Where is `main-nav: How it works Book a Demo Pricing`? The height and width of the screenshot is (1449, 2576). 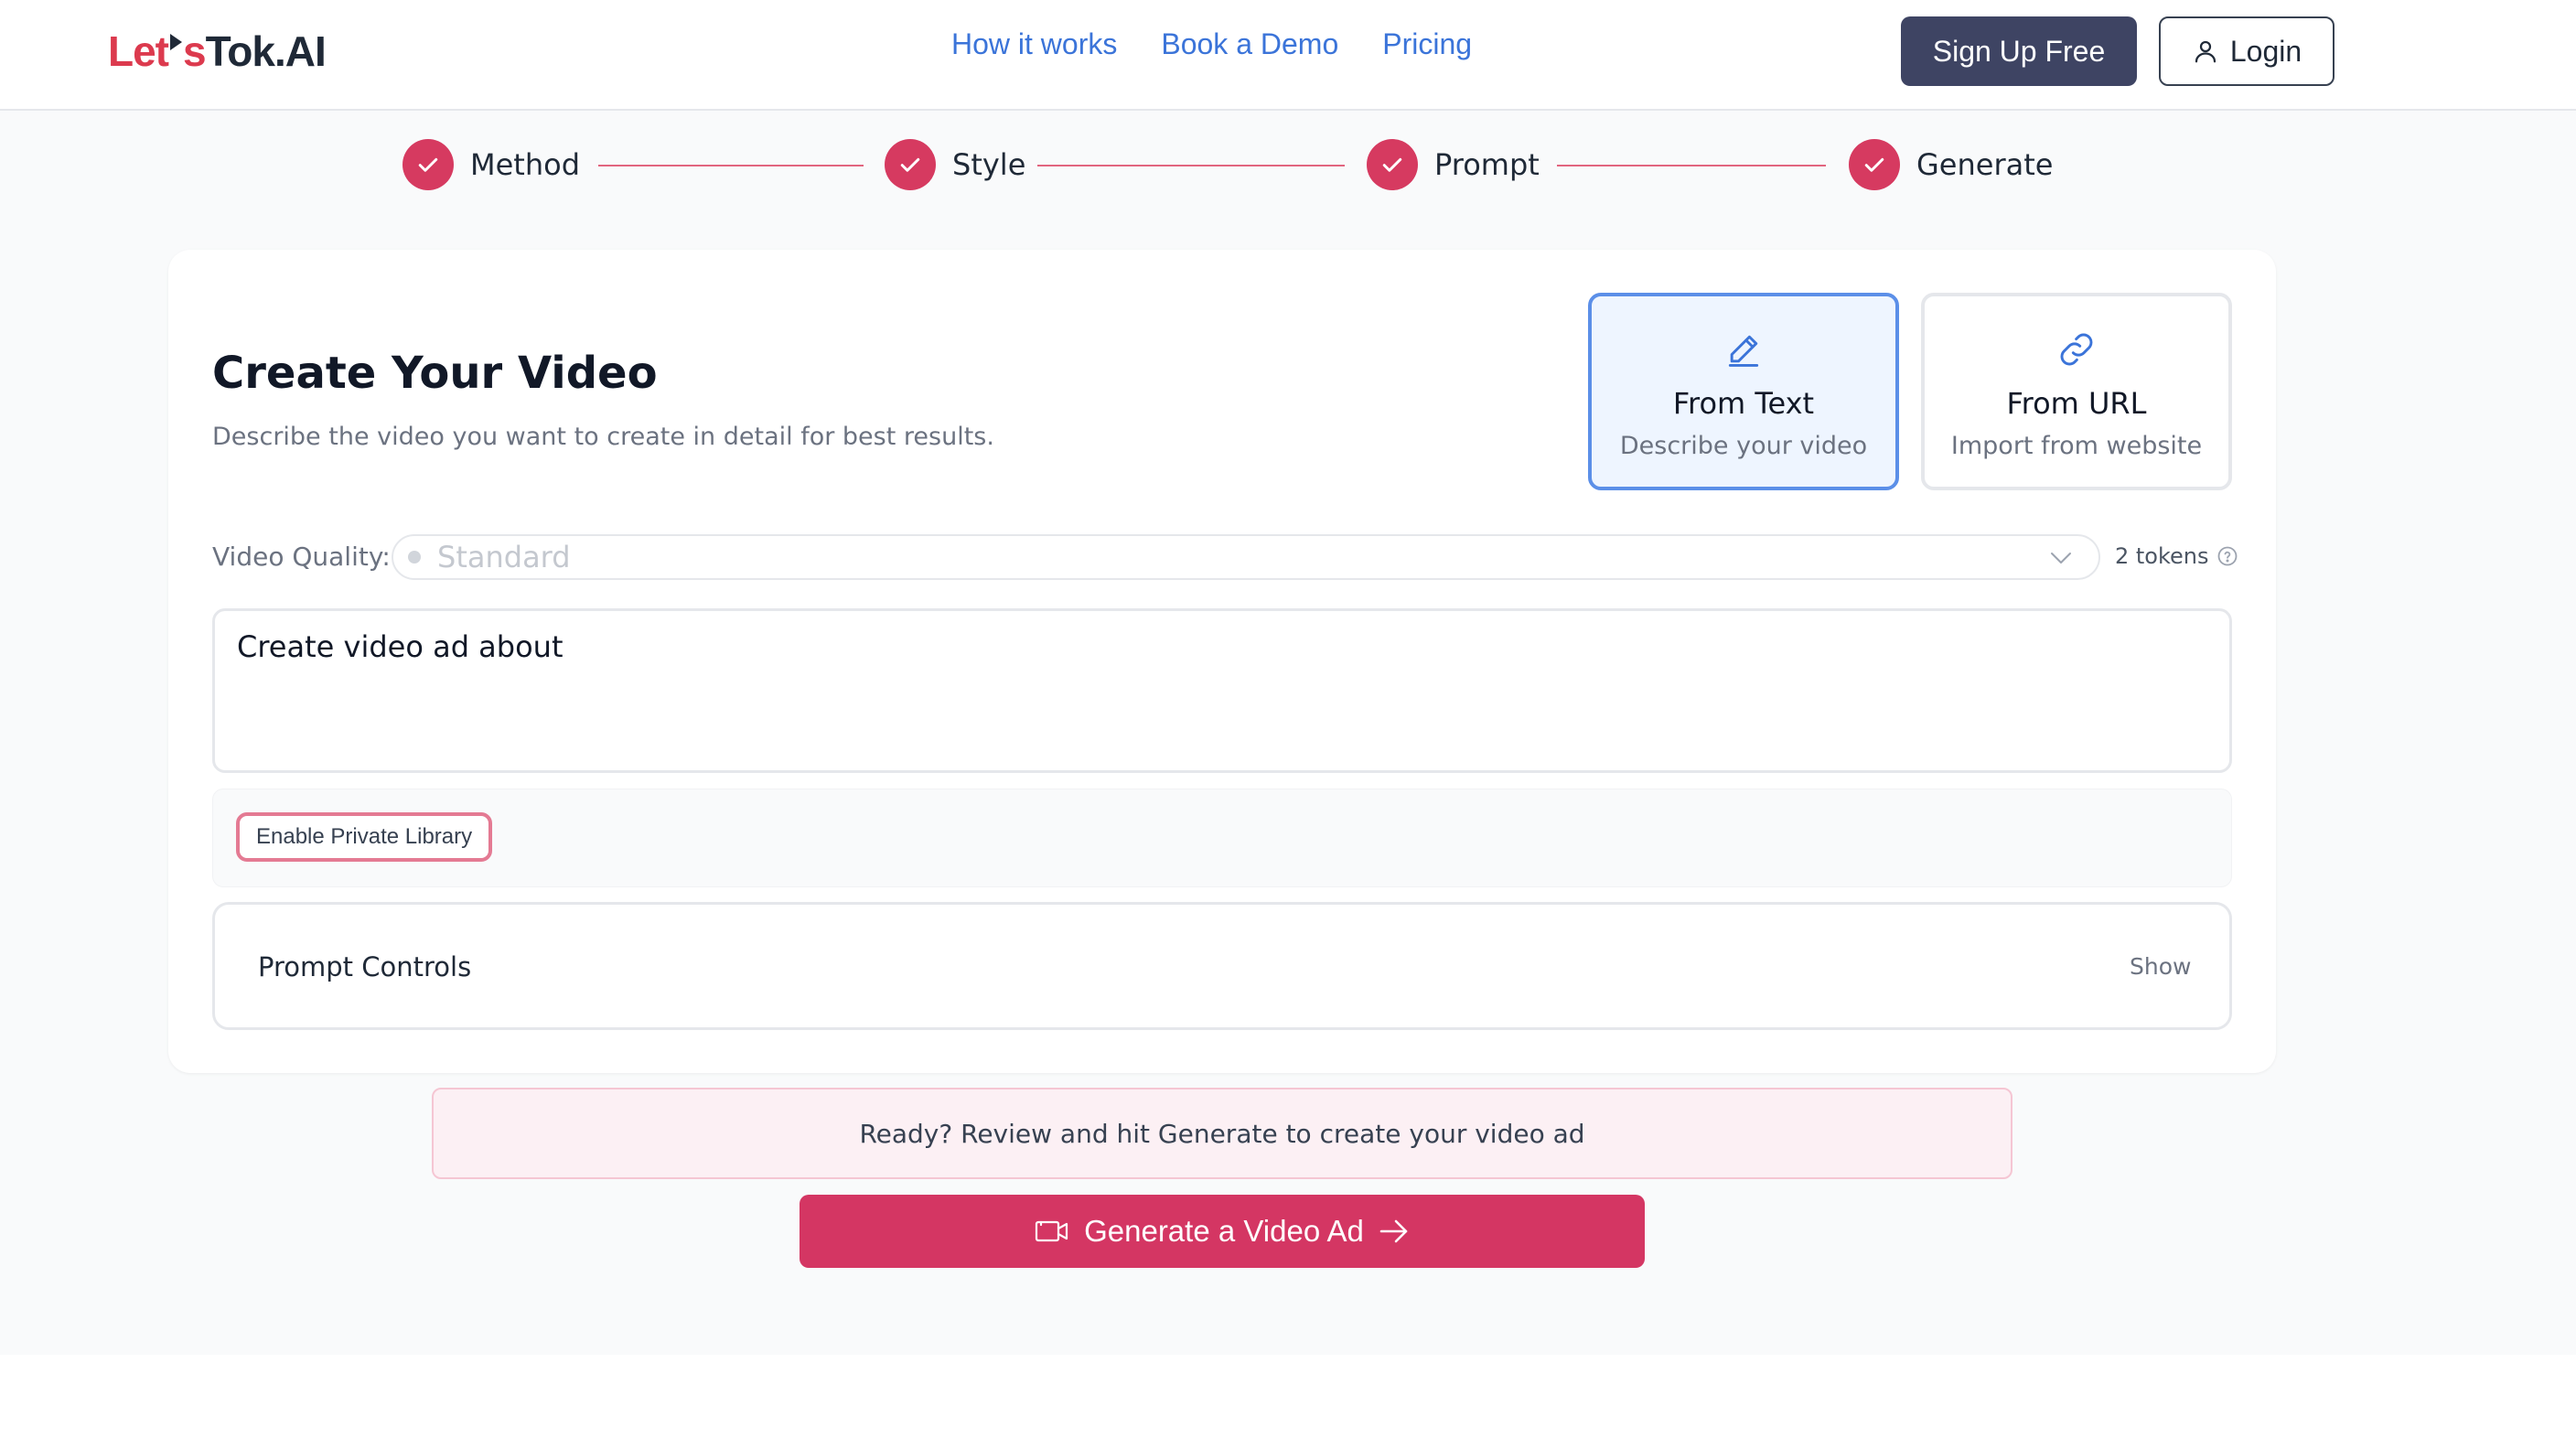 main-nav: How it works Book a Demo Pricing is located at coordinates (1211, 44).